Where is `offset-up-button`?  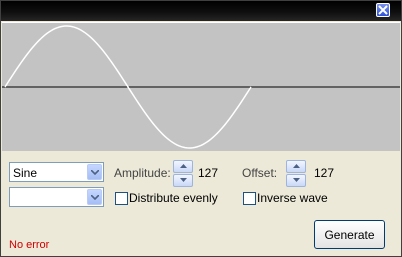 offset-up-button is located at coordinates (296, 166).